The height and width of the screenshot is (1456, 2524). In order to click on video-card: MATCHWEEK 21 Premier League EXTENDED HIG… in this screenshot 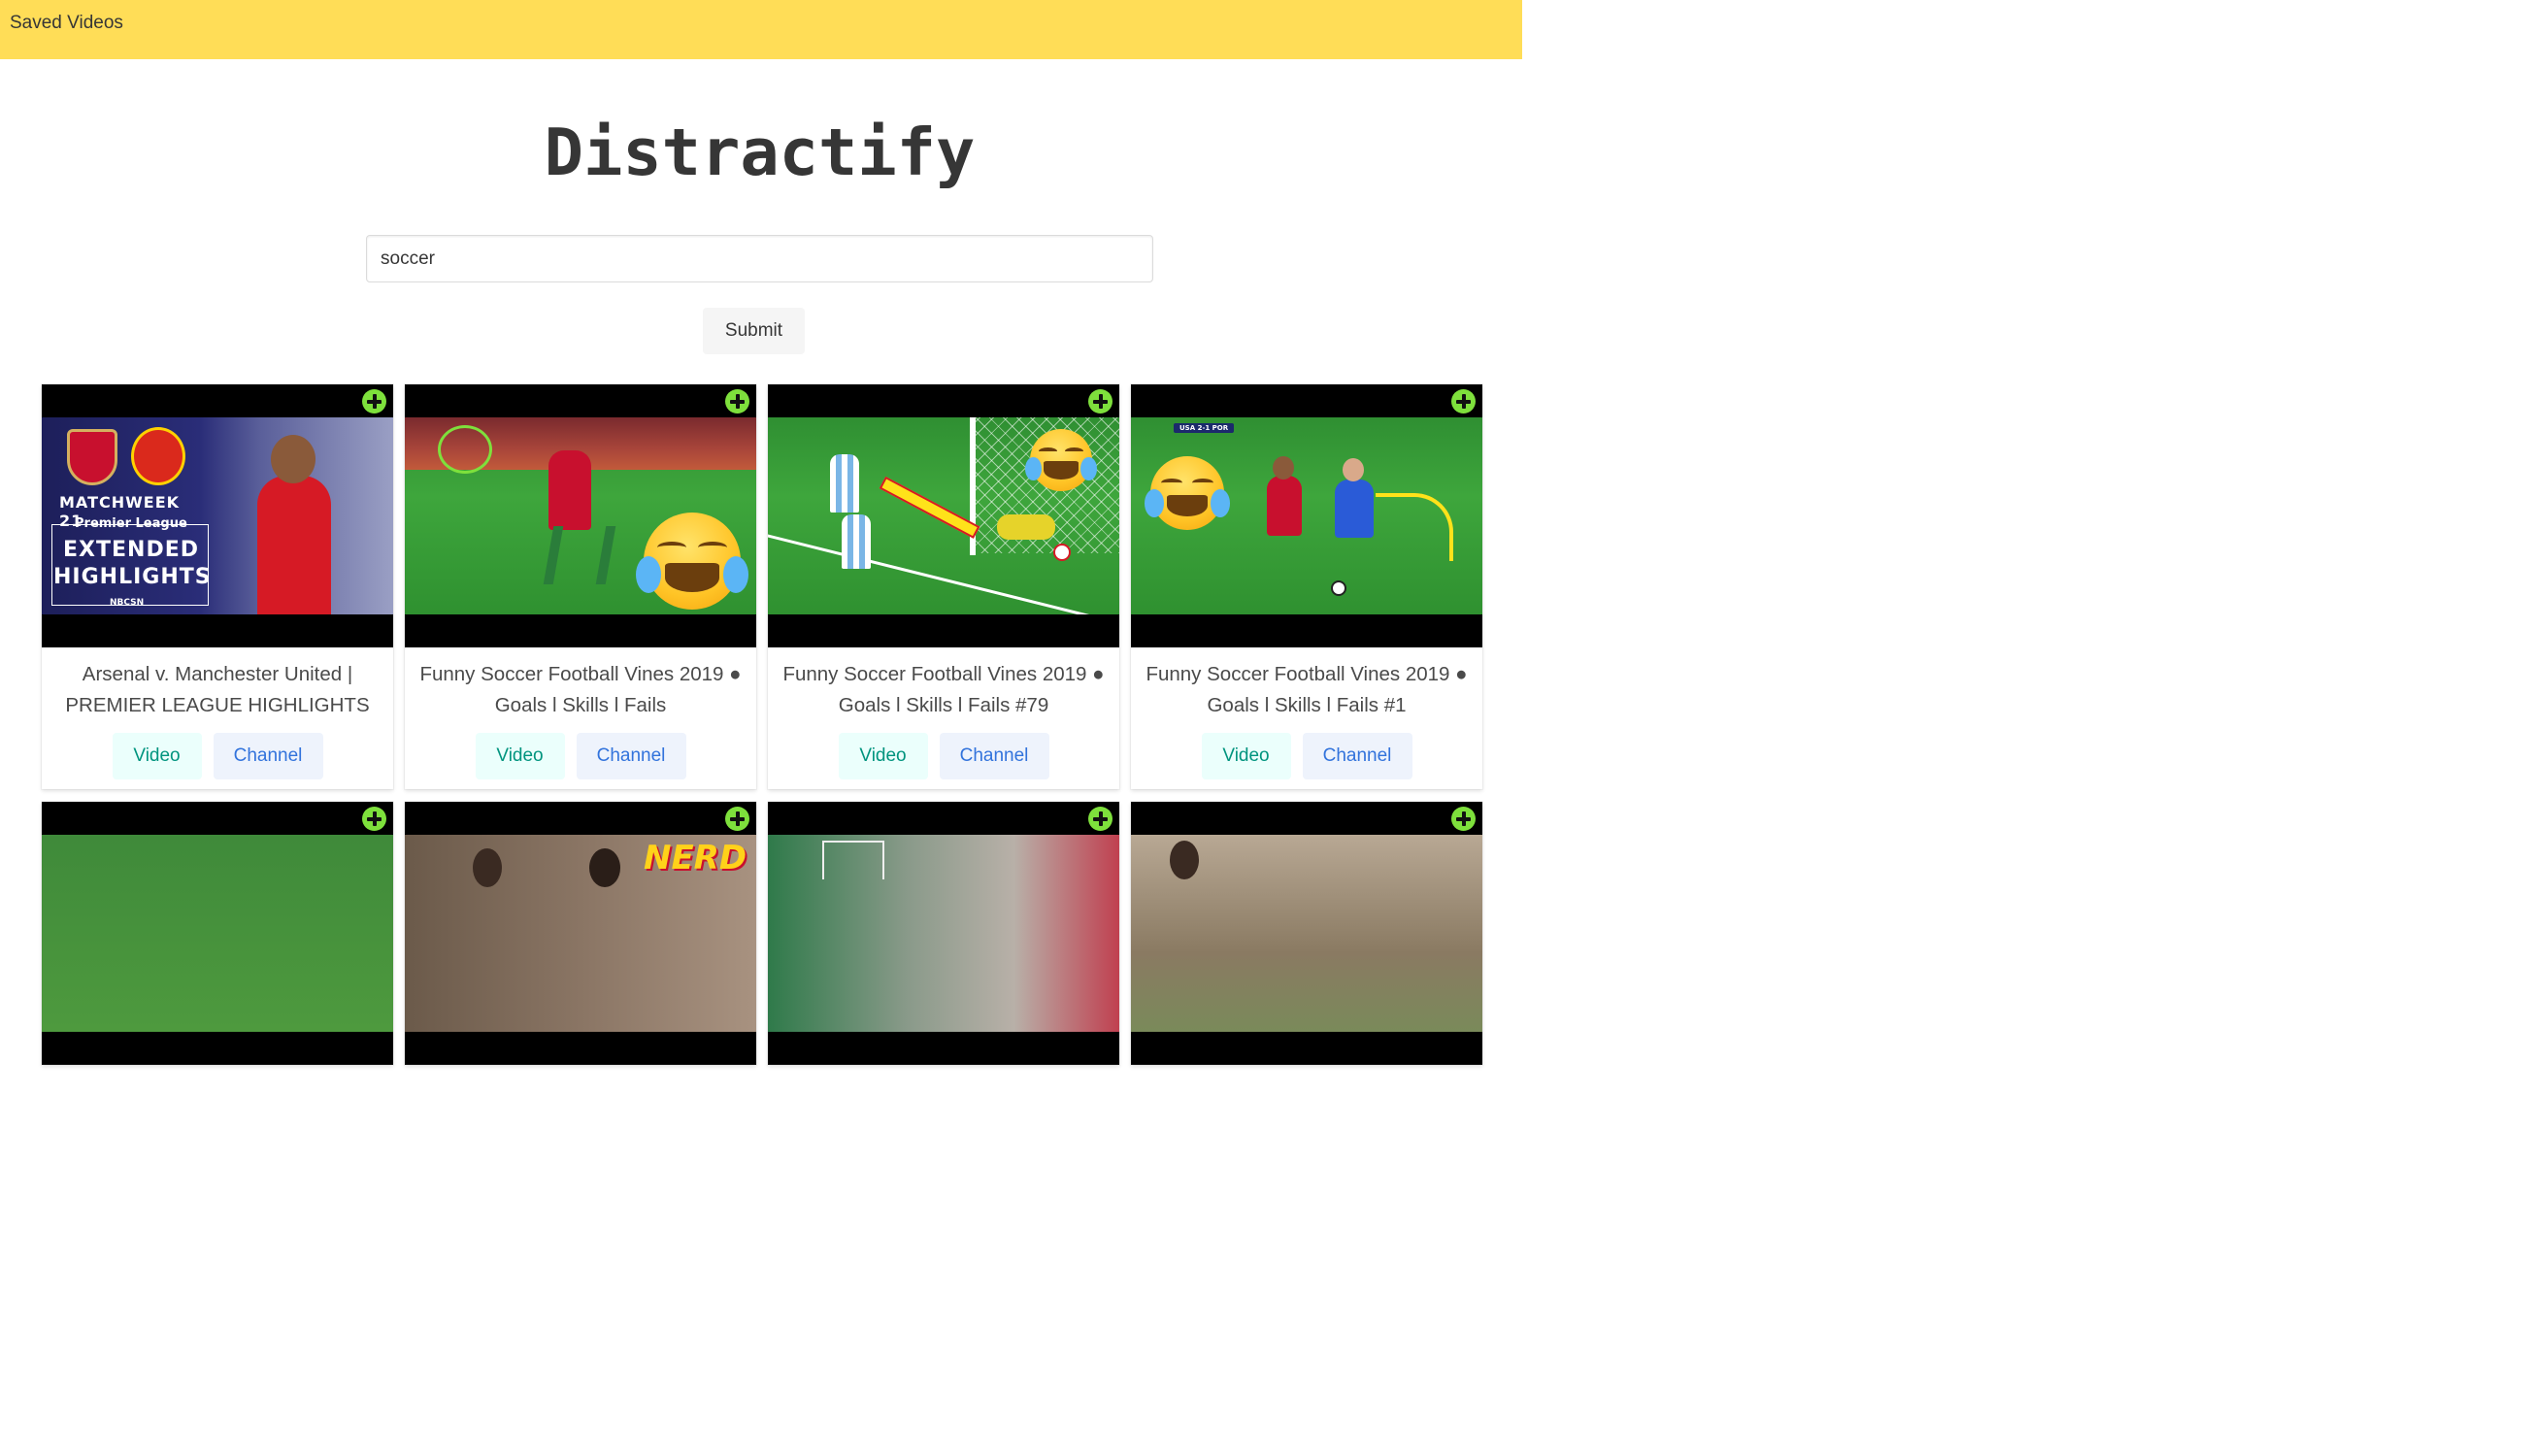, I will do `click(217, 586)`.